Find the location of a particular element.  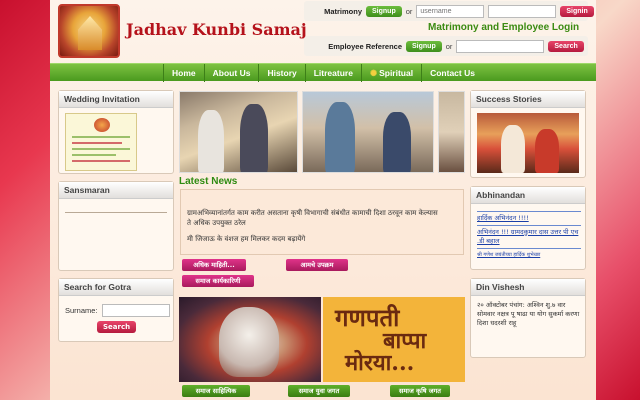

abhinandan-link: श्री गणेश जयंतीच्या हार्दिक शुभेच्छा is located at coordinates (529, 255).